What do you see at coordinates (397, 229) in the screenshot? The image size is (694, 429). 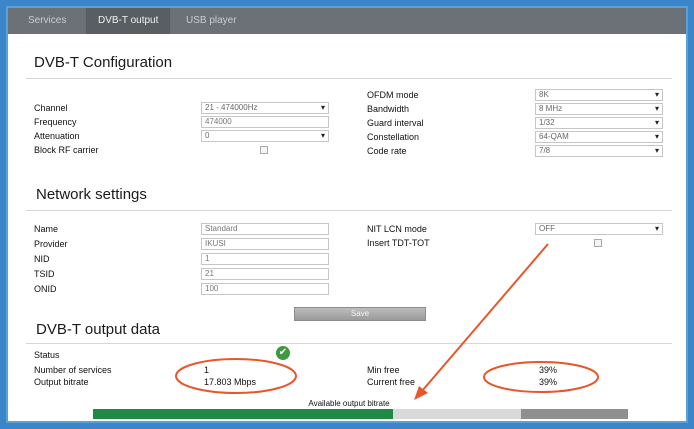 I see `nit-lcn-mode-label: NIT LCN mode` at bounding box center [397, 229].